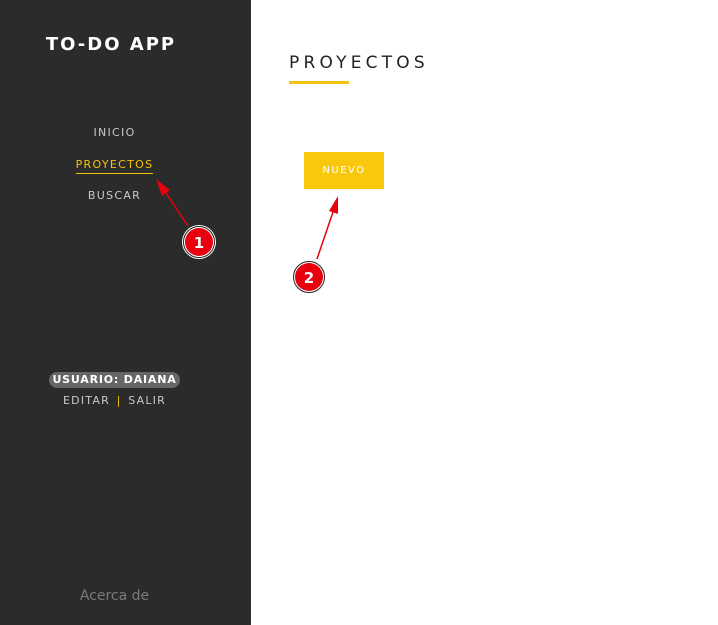 This screenshot has width=718, height=625. What do you see at coordinates (344, 170) in the screenshot?
I see `new-project-button: NUEVO` at bounding box center [344, 170].